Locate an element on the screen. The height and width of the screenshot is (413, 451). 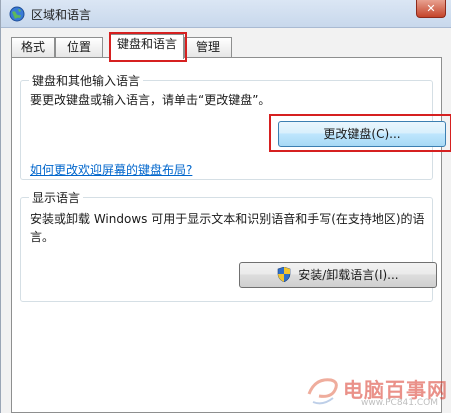
welcome-screen-keyboard-link: 如何更改欢迎屏幕的键盘布局? is located at coordinates (111, 169).